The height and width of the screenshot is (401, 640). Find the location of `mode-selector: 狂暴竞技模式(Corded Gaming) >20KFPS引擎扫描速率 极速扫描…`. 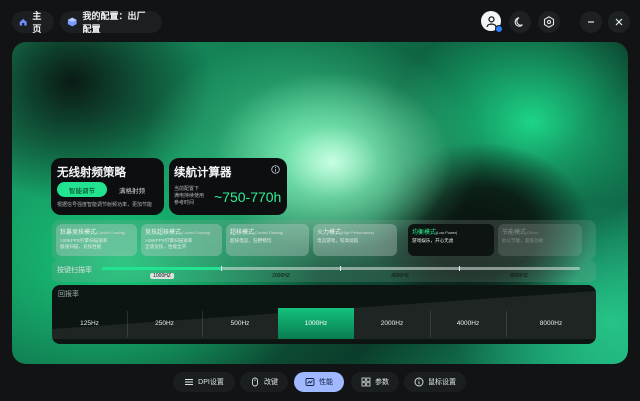

mode-selector: 狂暴竞技模式(Corded Gaming) >20KFPS引擎扫描速率 极速扫描… is located at coordinates (324, 240).